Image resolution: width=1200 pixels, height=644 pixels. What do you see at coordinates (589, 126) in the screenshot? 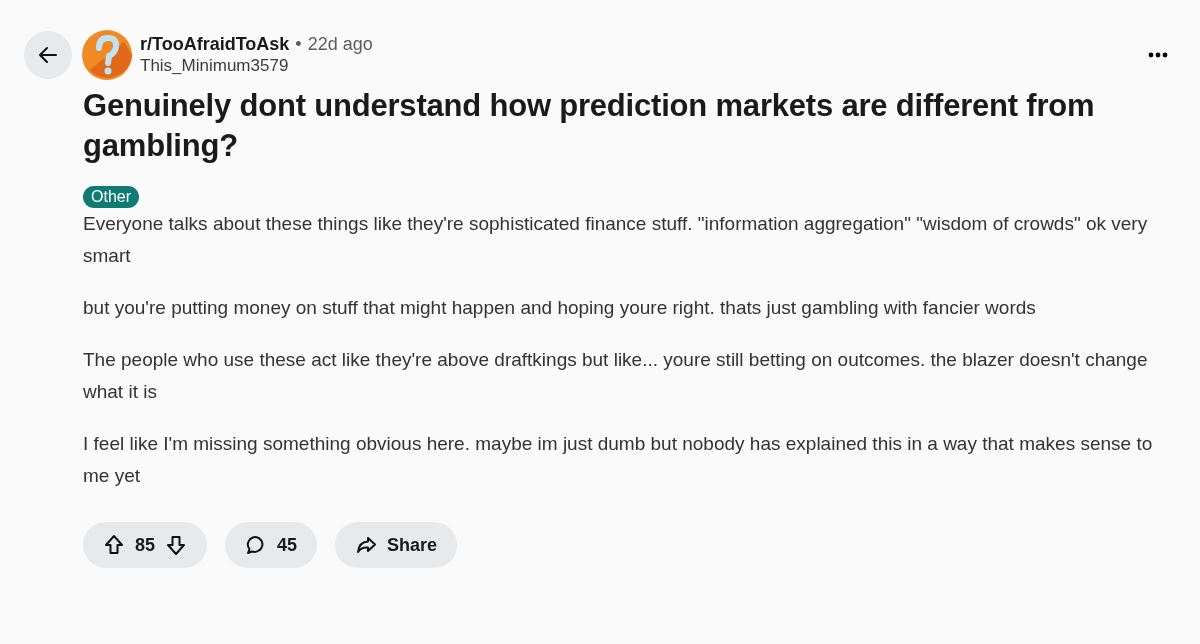
I see `post-title: Genuinely dont understand how prediction markets are different from gambling?` at bounding box center [589, 126].